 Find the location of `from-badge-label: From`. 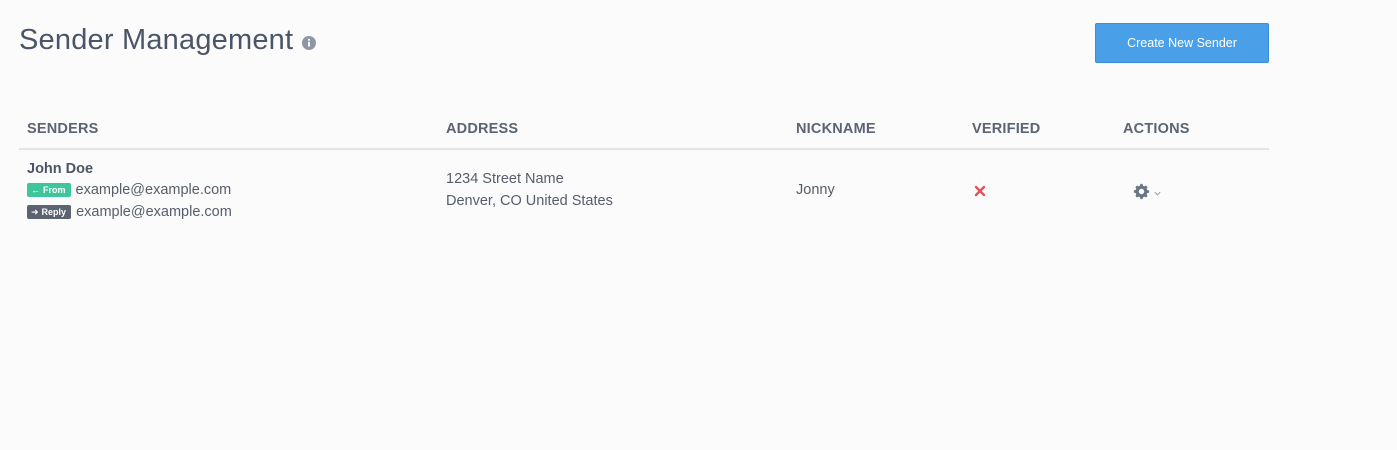

from-badge-label: From is located at coordinates (54, 190).